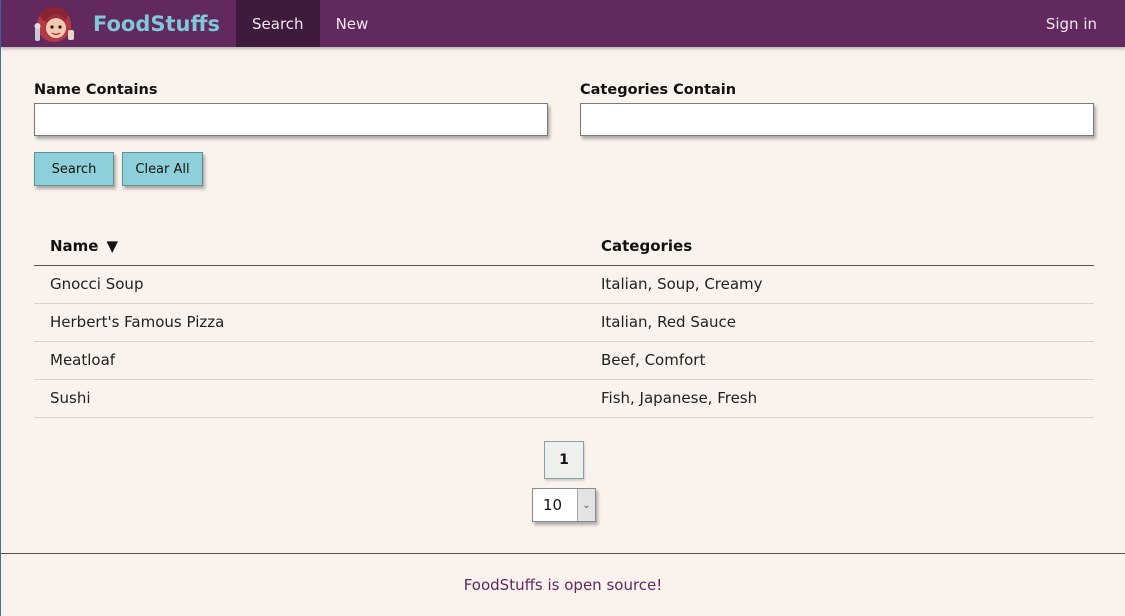  I want to click on nav-search: Search, so click(278, 23).